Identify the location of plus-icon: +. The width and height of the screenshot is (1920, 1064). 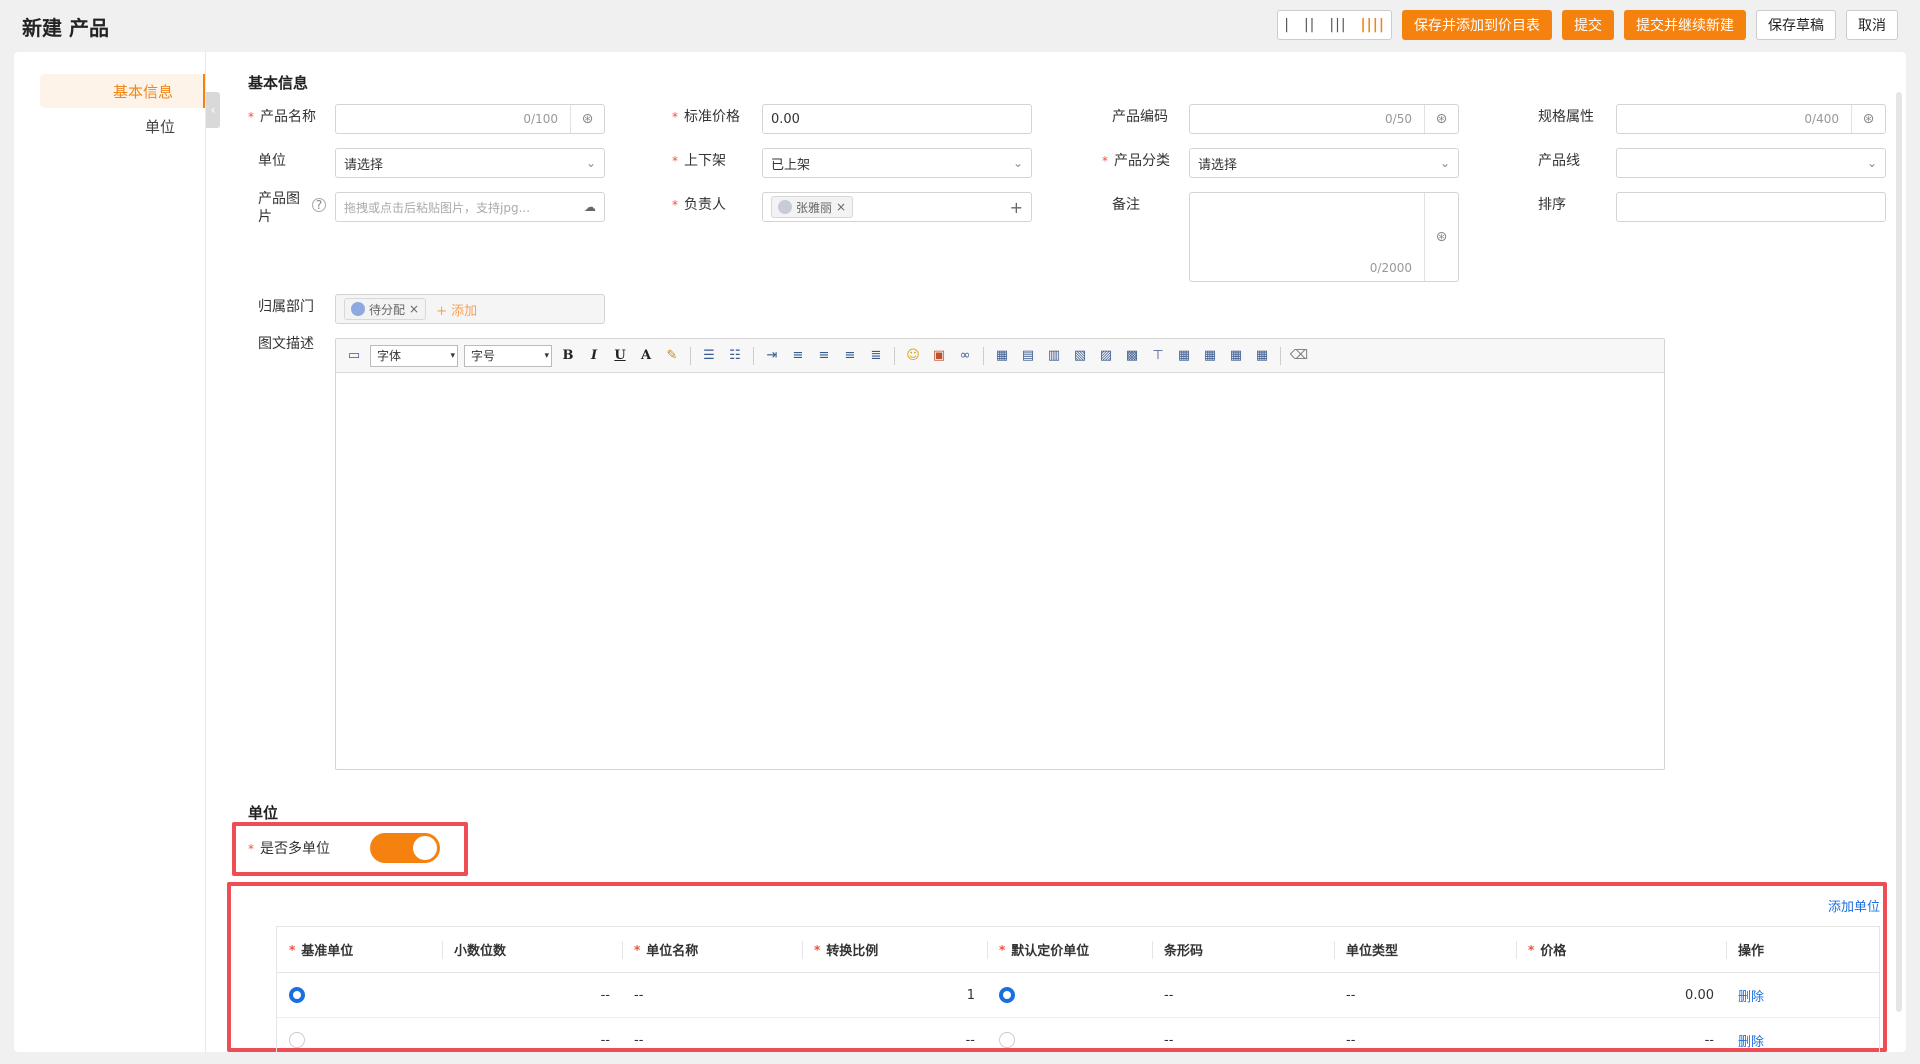
(1016, 207).